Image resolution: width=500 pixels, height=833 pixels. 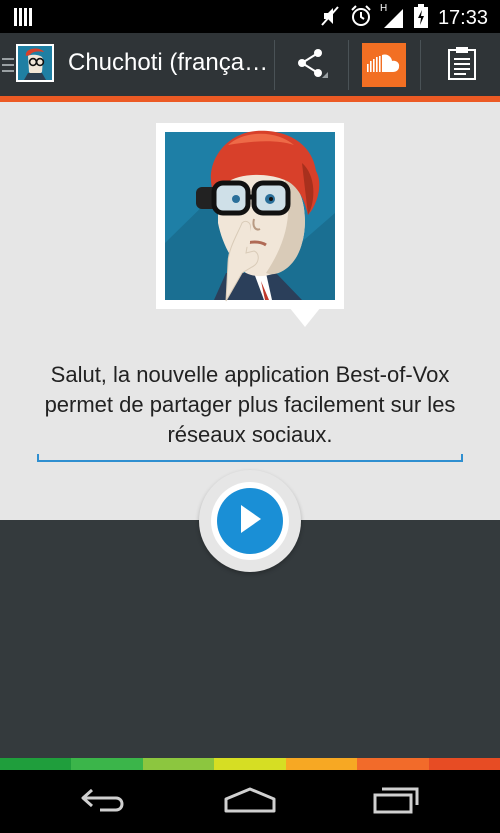 I want to click on avatar-frame, so click(x=250, y=216).